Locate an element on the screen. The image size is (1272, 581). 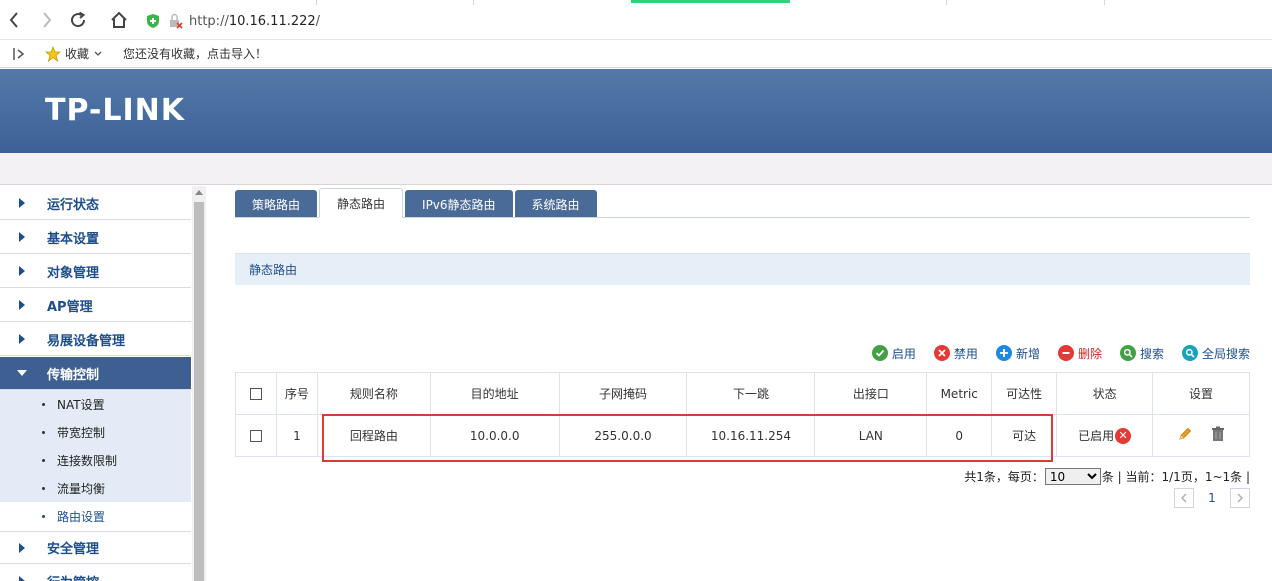
status-indicator: 已启用 ✕ is located at coordinates (1105, 435).